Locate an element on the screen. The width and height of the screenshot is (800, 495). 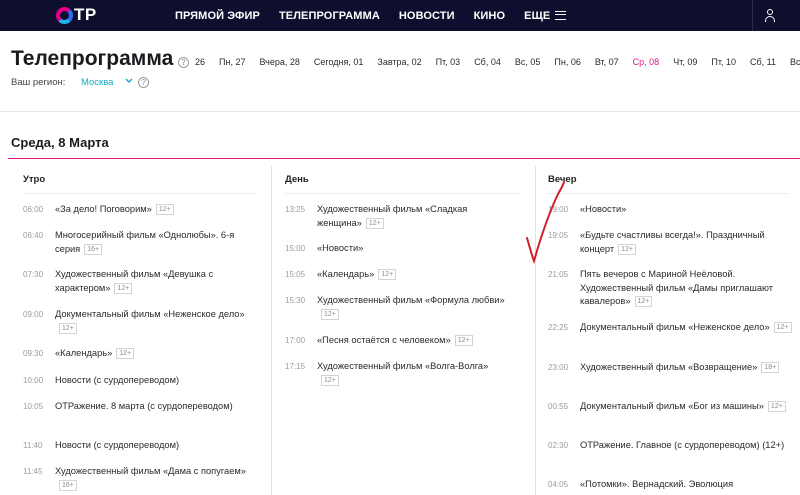
program-time: 10:00 is located at coordinates (33, 380).